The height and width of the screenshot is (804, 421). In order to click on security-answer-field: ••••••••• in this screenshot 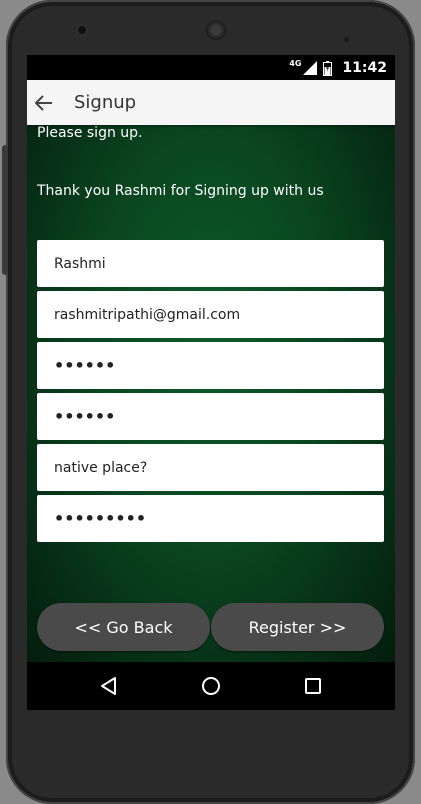, I will do `click(210, 518)`.